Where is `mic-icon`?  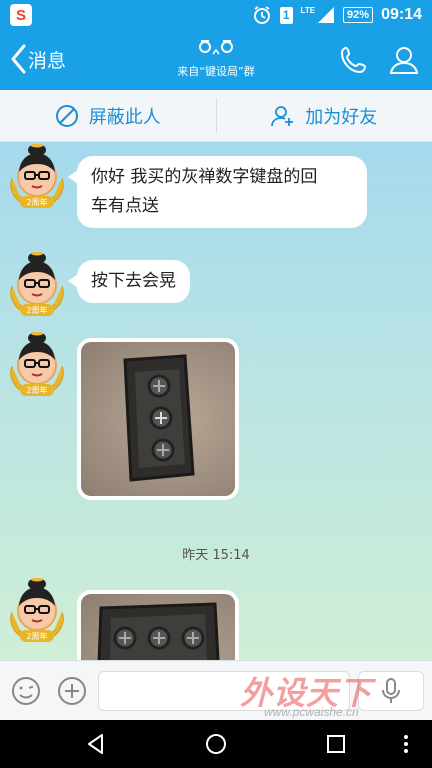 mic-icon is located at coordinates (391, 690).